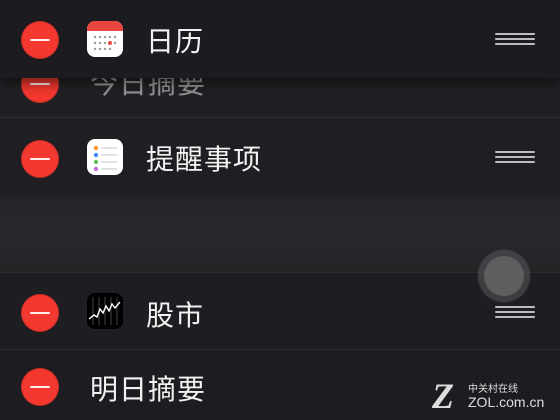  What do you see at coordinates (515, 313) in the screenshot?
I see `reorder-stocks-handle` at bounding box center [515, 313].